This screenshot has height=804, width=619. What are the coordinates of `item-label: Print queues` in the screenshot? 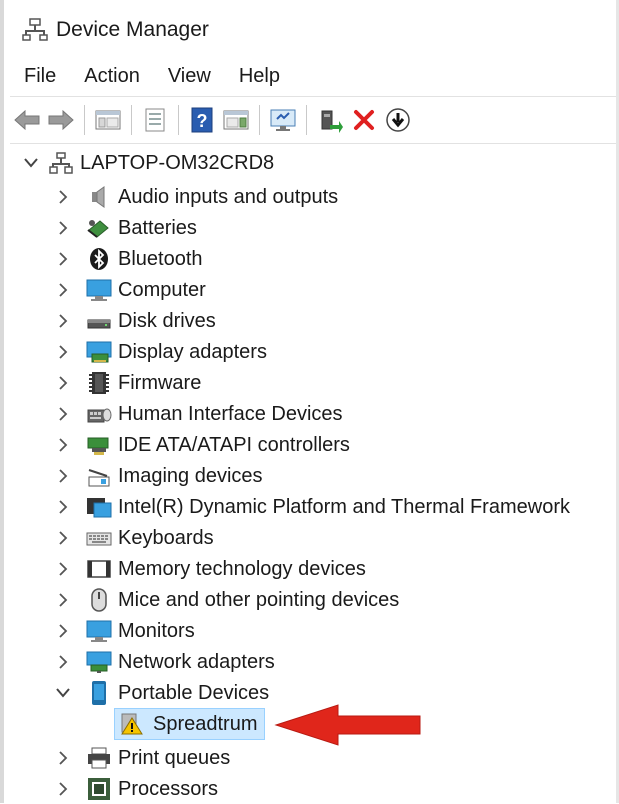 It's located at (174, 757).